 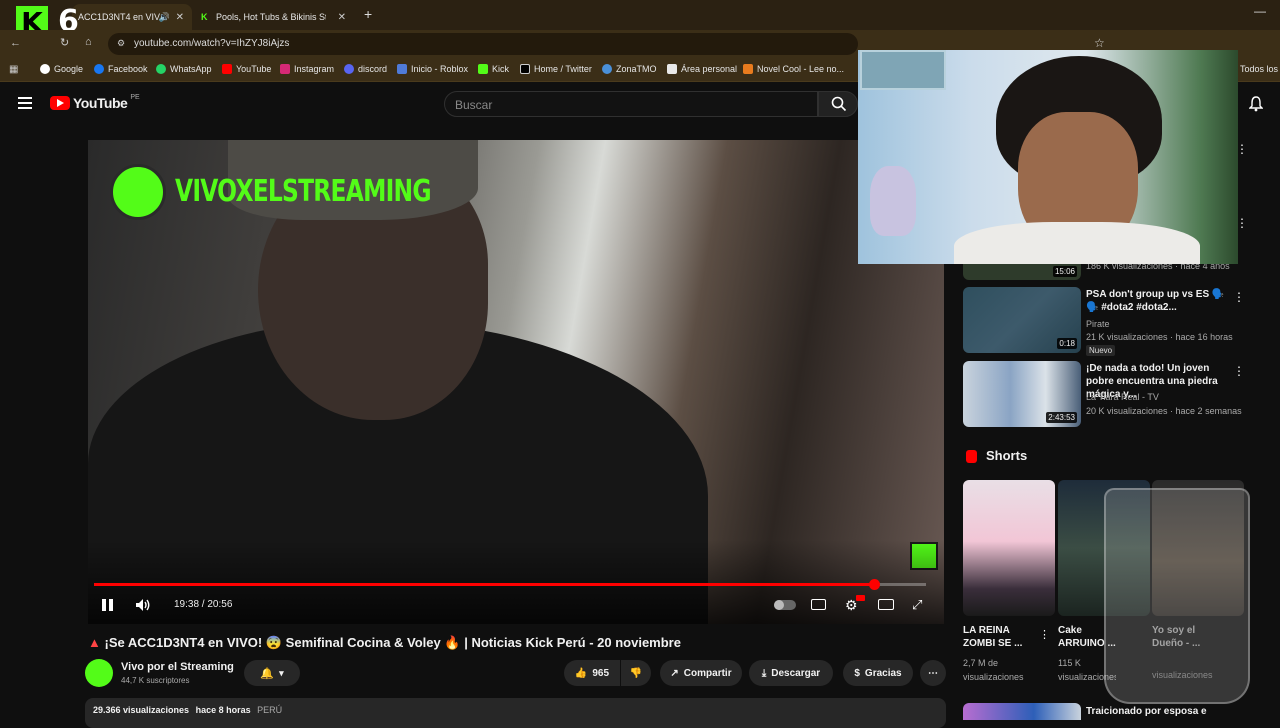 I want to click on next-title: Traicionado por esposa e, so click(x=1146, y=711).